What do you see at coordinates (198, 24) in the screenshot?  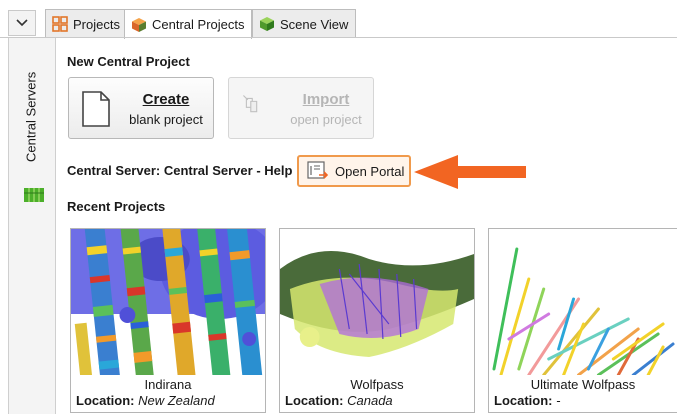 I see `tab-central-projects-label: Central Projects` at bounding box center [198, 24].